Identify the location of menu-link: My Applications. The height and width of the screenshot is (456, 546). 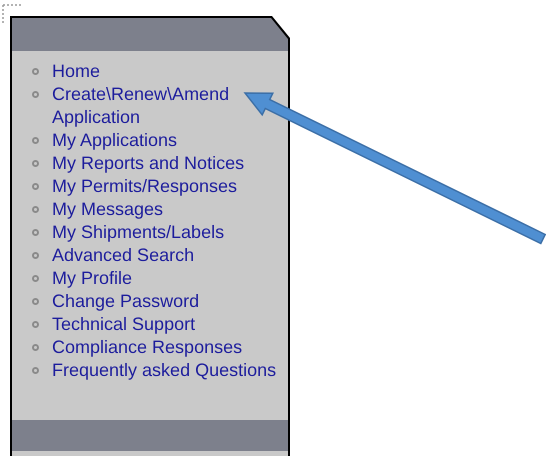
(164, 140).